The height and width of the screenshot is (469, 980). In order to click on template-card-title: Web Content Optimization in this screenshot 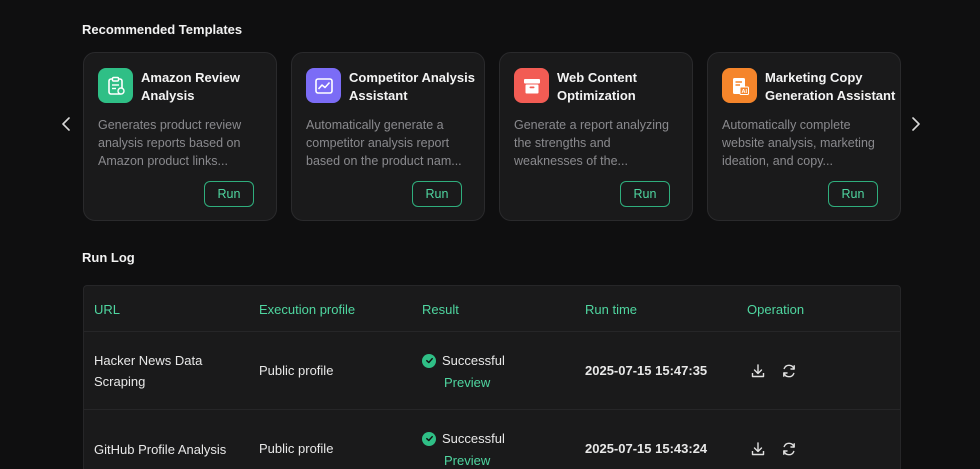, I will do `click(597, 86)`.